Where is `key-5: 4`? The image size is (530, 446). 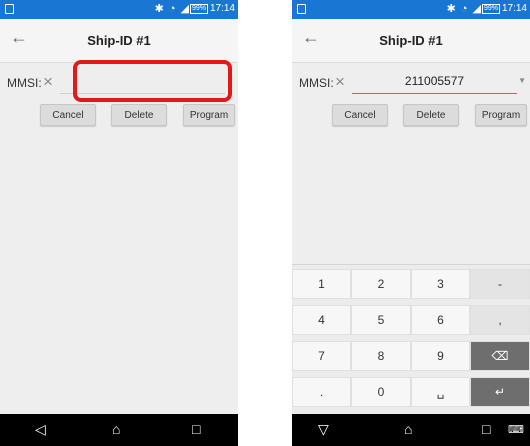
key-5: 4 is located at coordinates (321, 320).